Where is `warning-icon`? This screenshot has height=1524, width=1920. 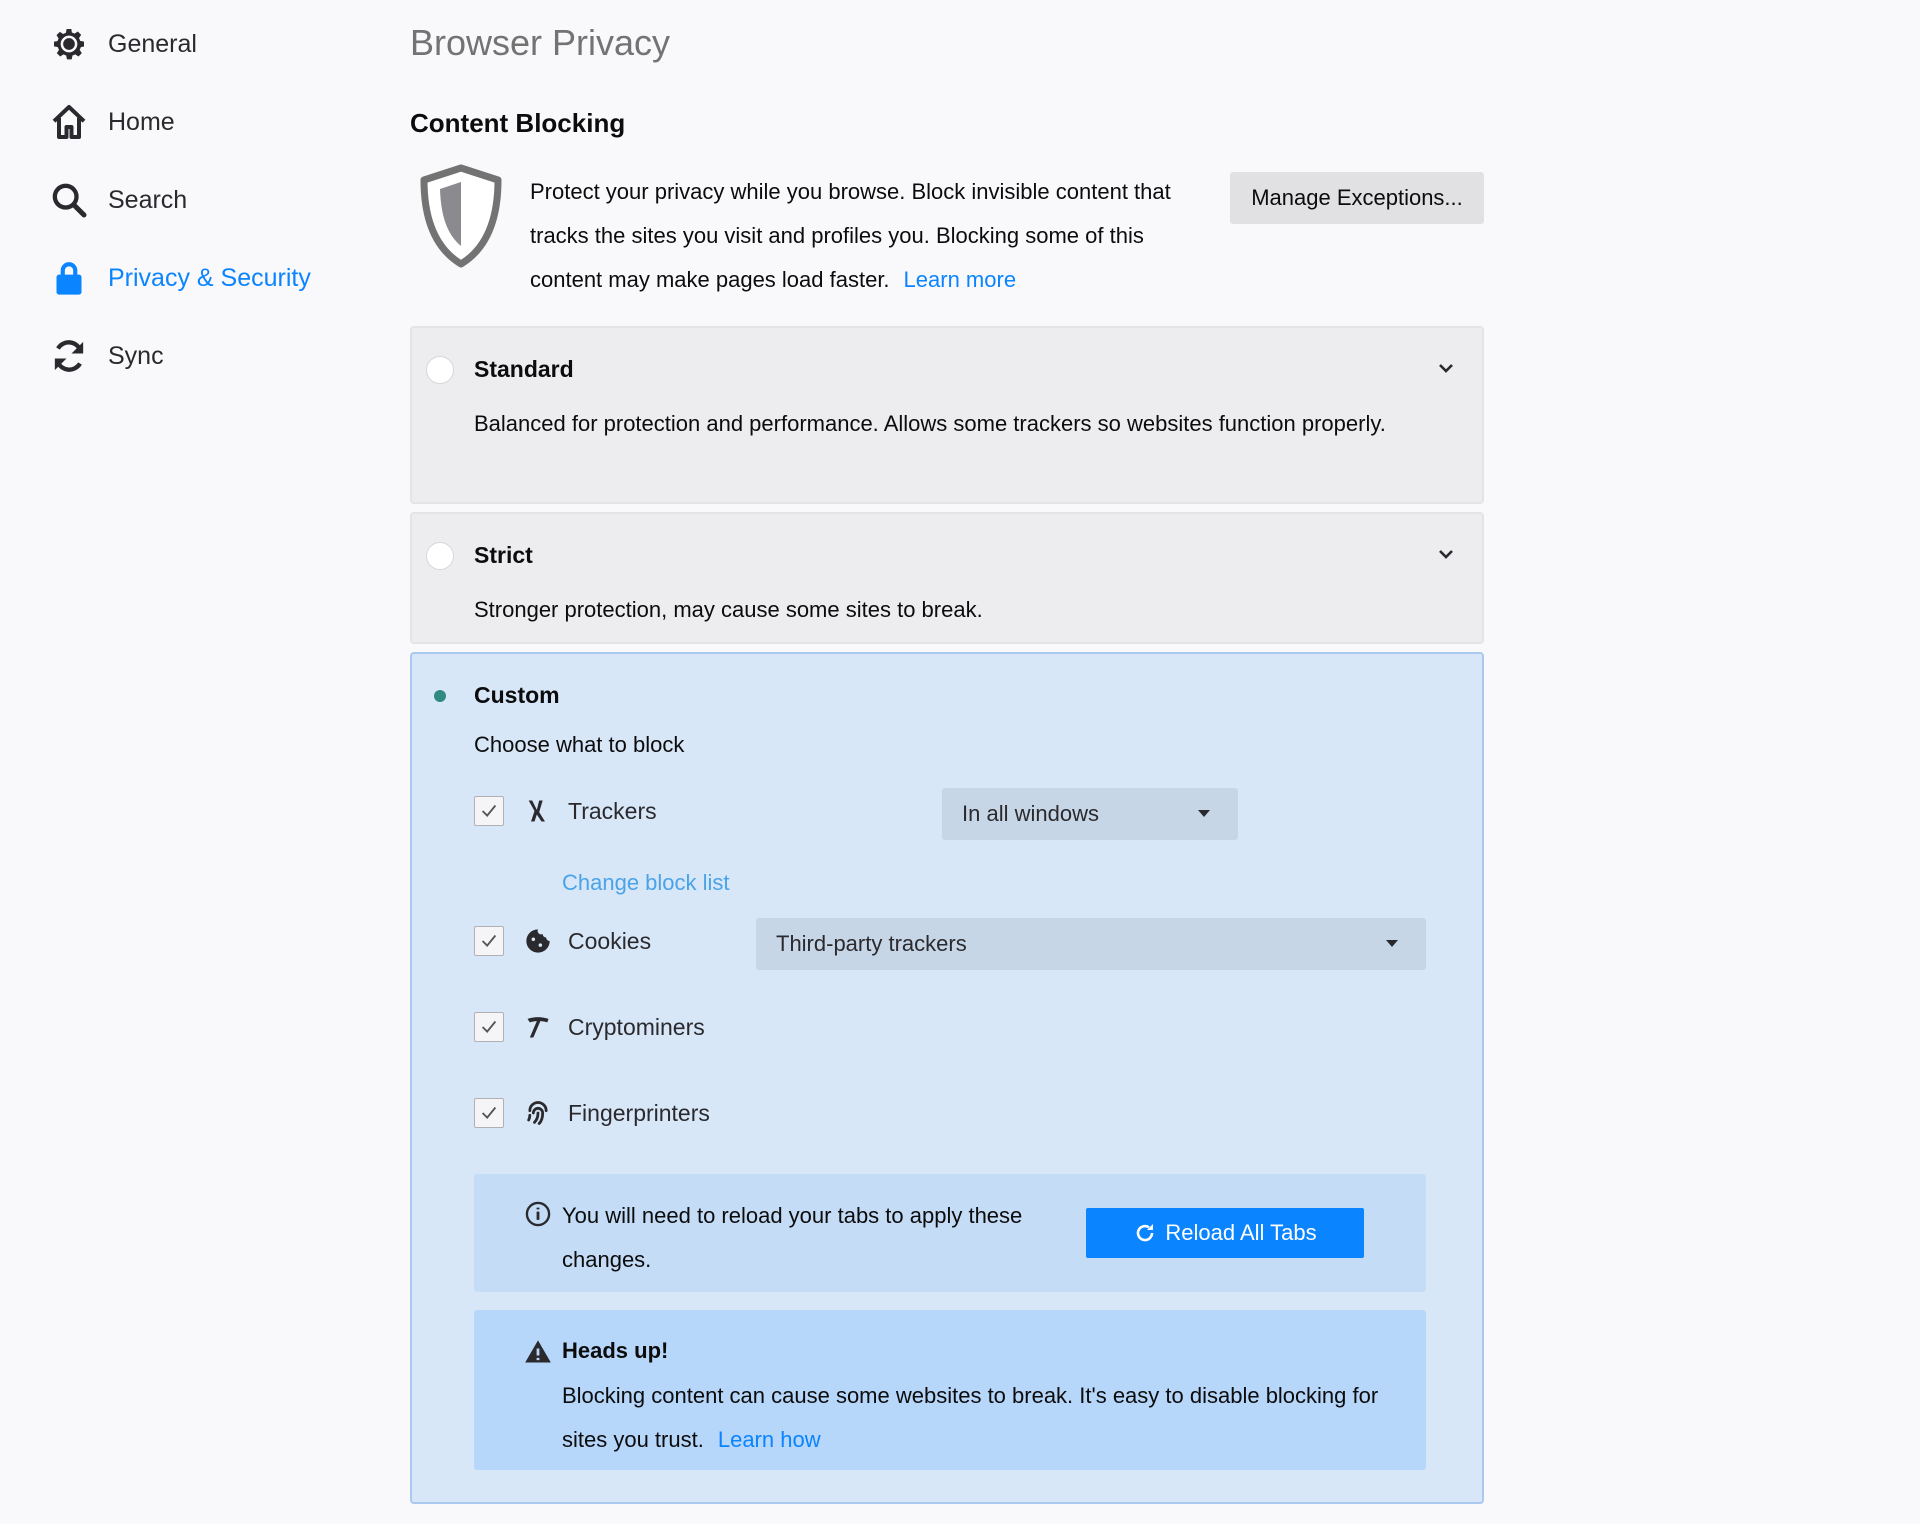 warning-icon is located at coordinates (538, 1351).